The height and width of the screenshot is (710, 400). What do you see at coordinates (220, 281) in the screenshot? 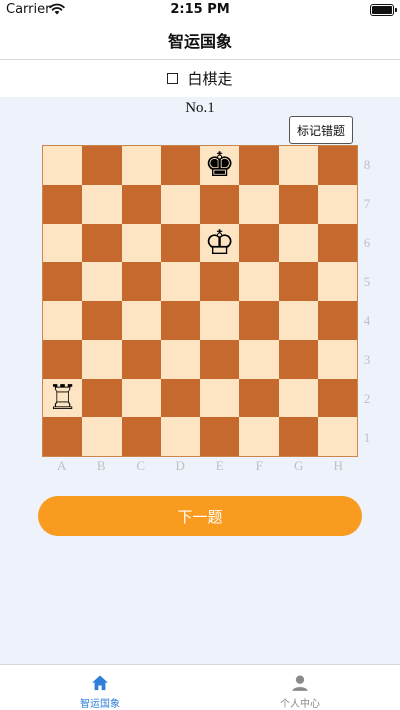
I see `square-e5` at bounding box center [220, 281].